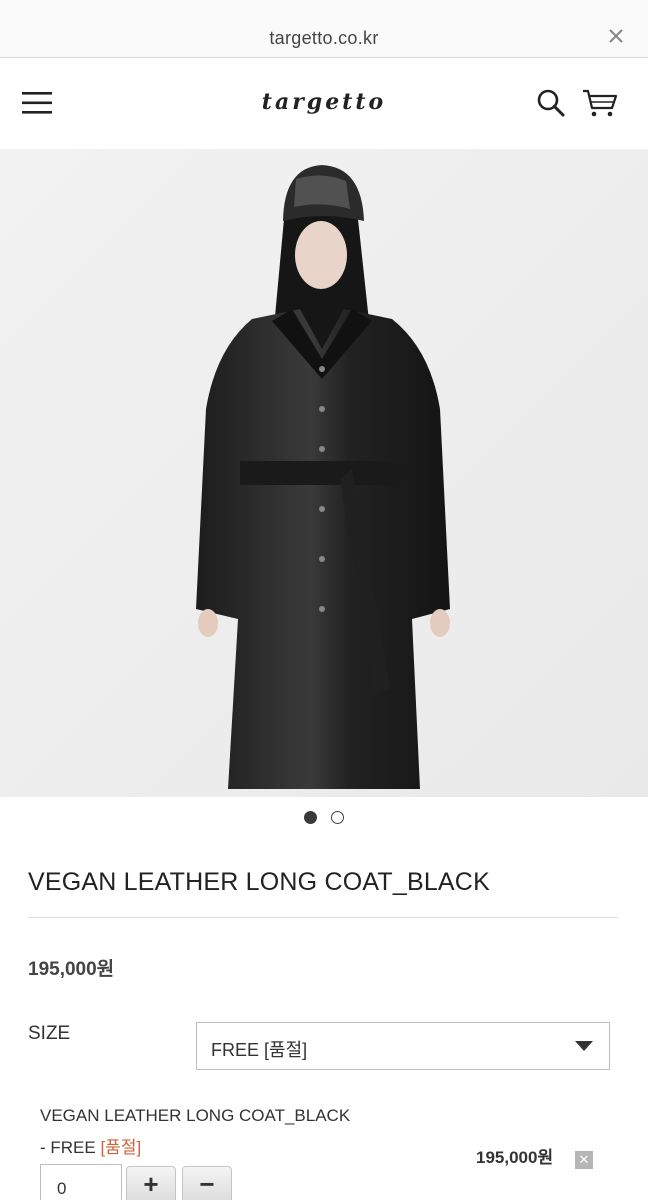 Image resolution: width=648 pixels, height=1200 pixels. What do you see at coordinates (259, 882) in the screenshot?
I see `product-title: VEGAN LEATHER LONG COAT_BLACK` at bounding box center [259, 882].